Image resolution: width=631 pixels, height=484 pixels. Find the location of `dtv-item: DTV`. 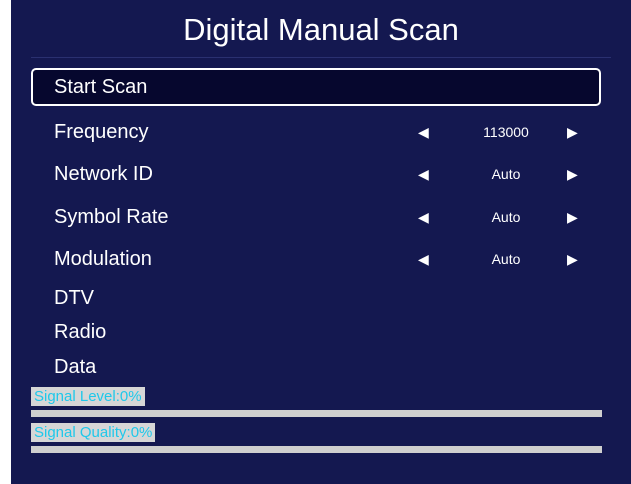

dtv-item: DTV is located at coordinates (316, 298).